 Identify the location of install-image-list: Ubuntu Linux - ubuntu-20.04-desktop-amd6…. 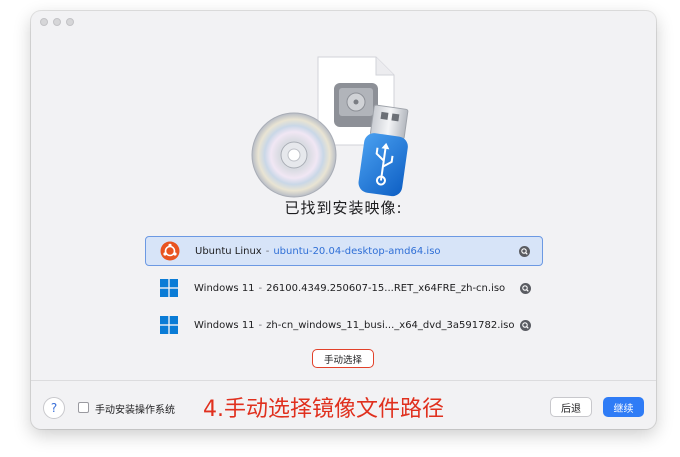
(344, 291).